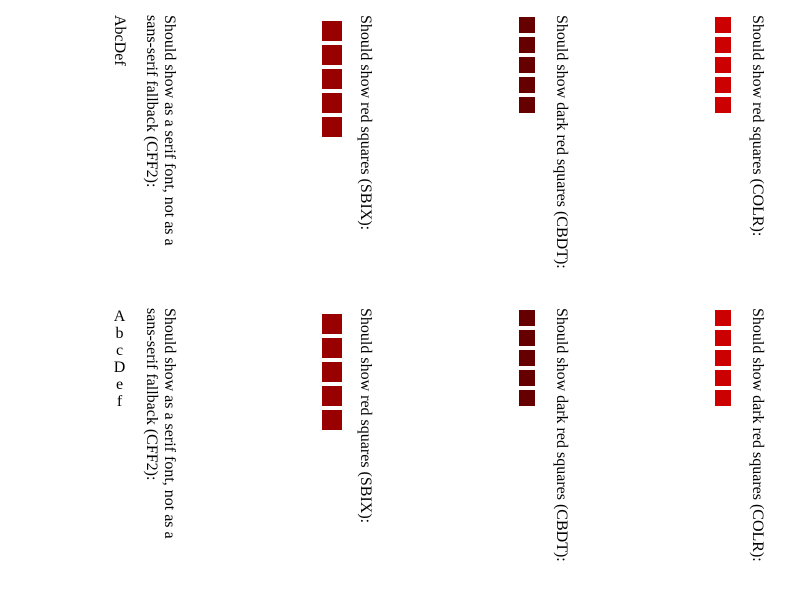 Image resolution: width=800 pixels, height=600 pixels. What do you see at coordinates (119, 40) in the screenshot?
I see `cff2-sample: AbcDef` at bounding box center [119, 40].